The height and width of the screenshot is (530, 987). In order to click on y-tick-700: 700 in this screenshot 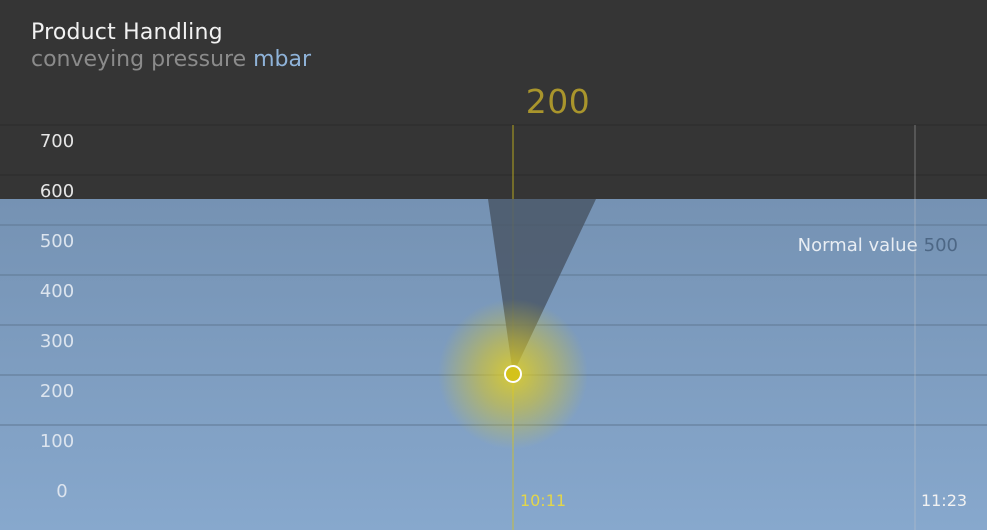, I will do `click(57, 141)`.